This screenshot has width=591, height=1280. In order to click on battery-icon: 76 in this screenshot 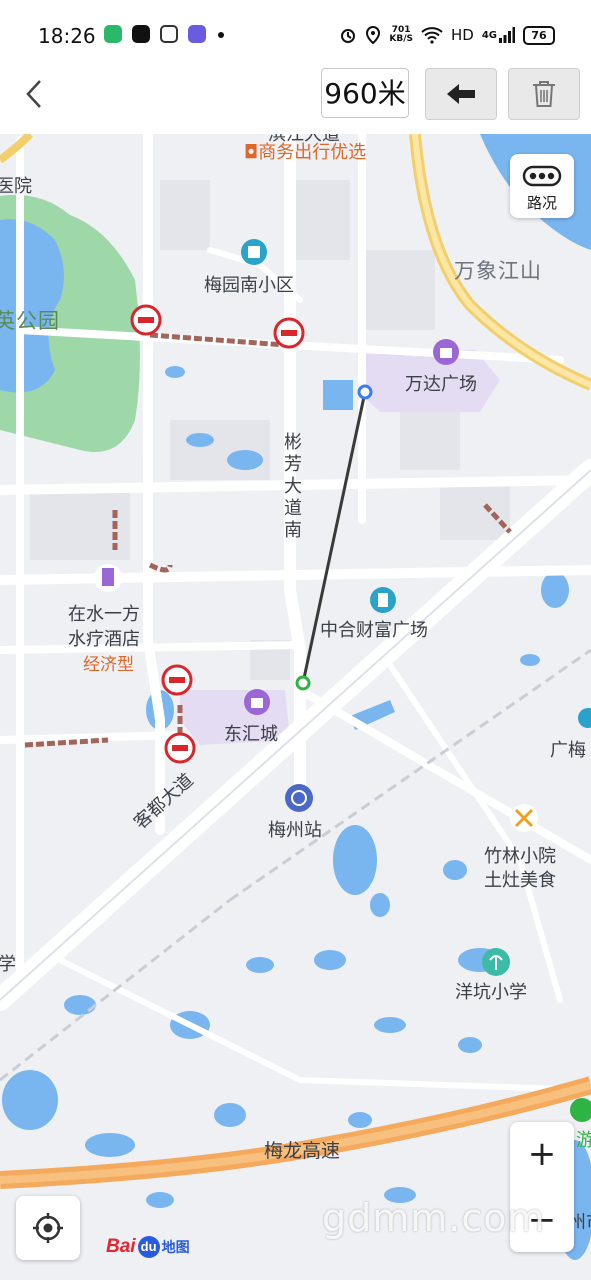, I will do `click(539, 35)`.